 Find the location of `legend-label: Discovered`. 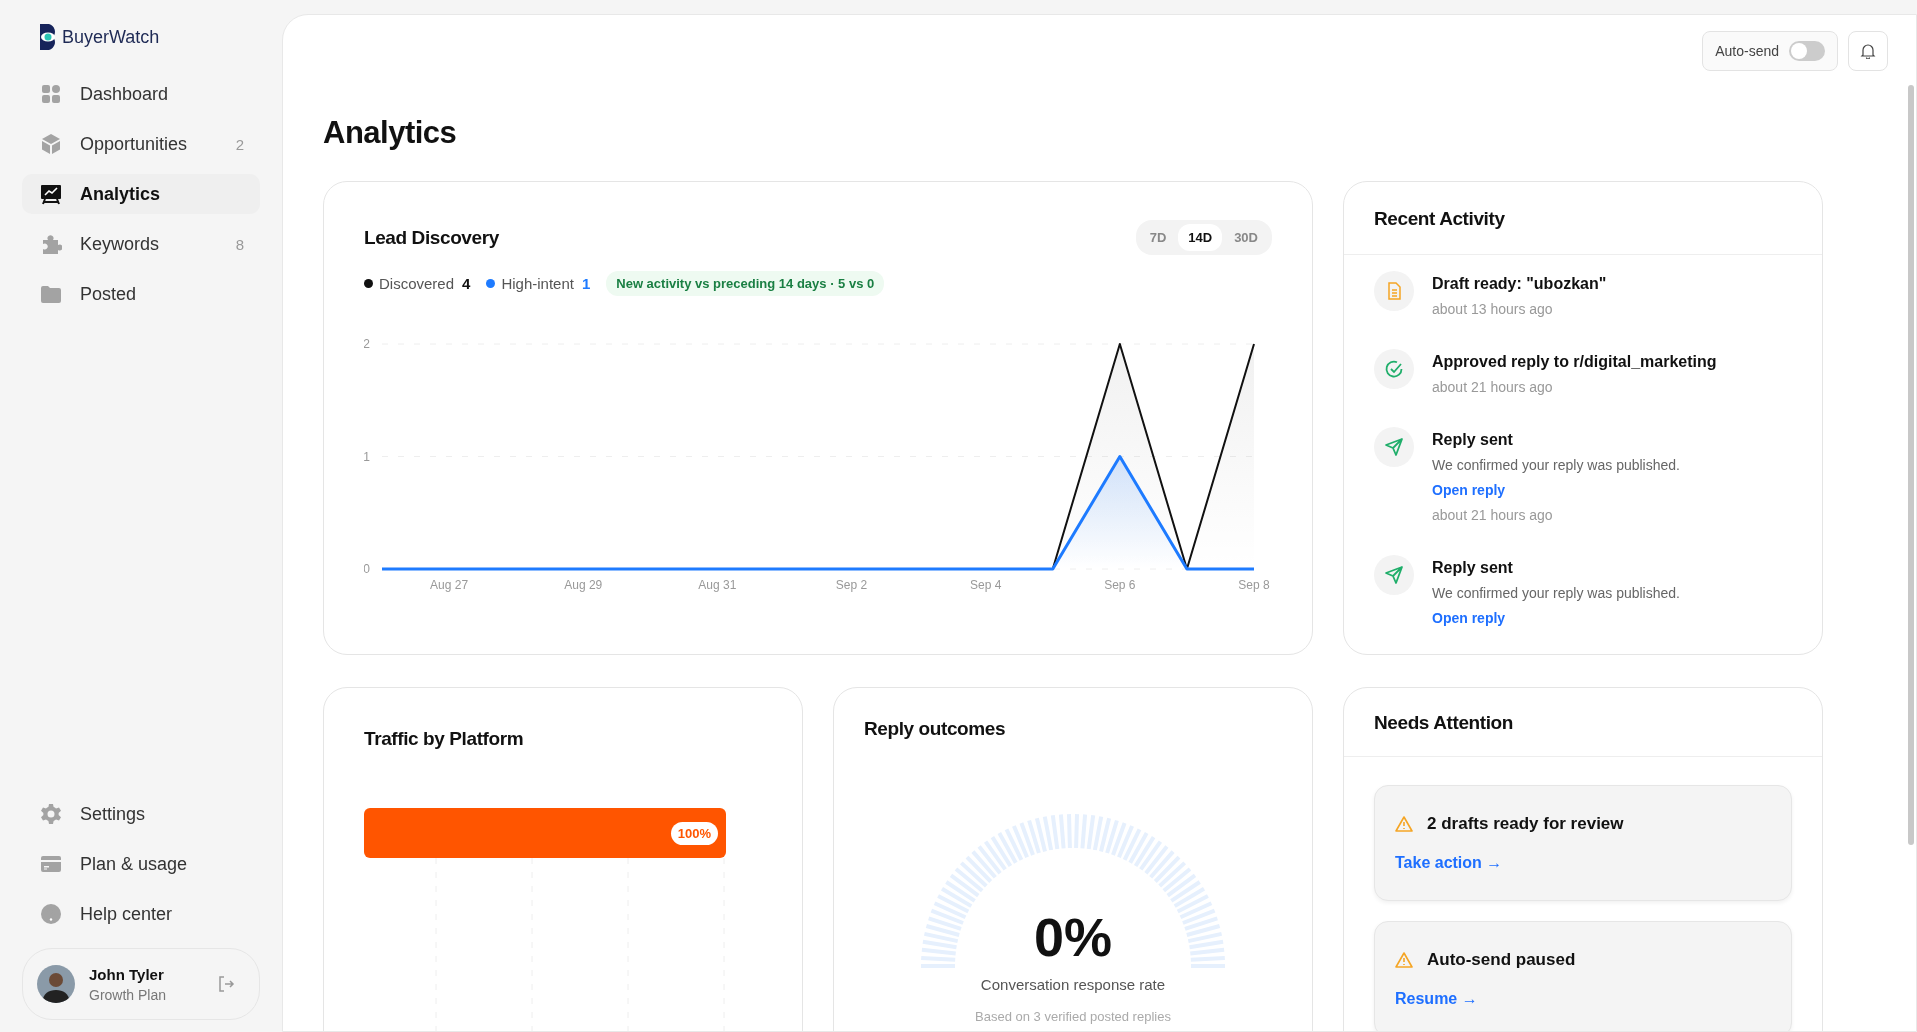

legend-label: Discovered is located at coordinates (417, 283).